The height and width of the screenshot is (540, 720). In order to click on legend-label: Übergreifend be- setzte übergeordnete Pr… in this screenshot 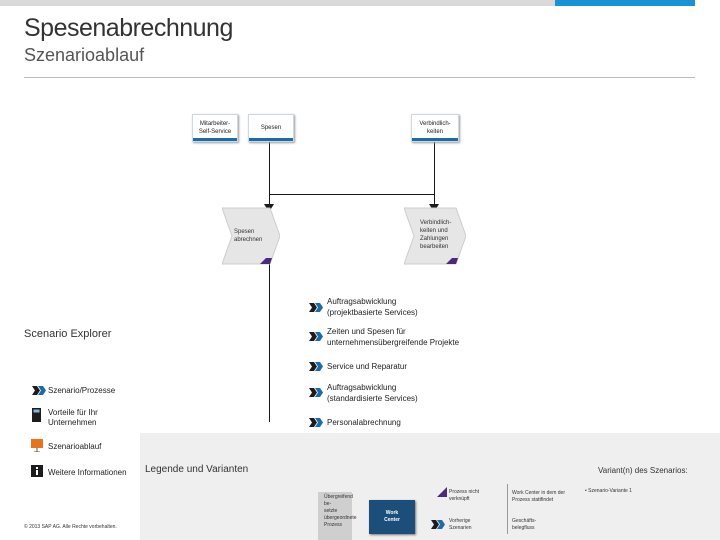, I will do `click(340, 511)`.